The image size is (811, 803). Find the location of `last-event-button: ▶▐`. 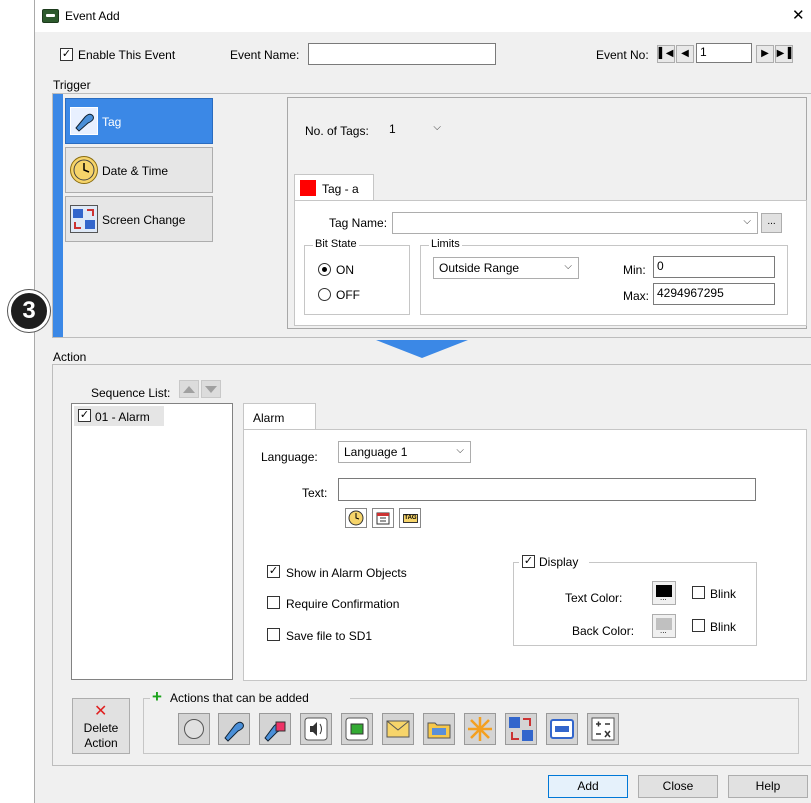

last-event-button: ▶▐ is located at coordinates (784, 54).